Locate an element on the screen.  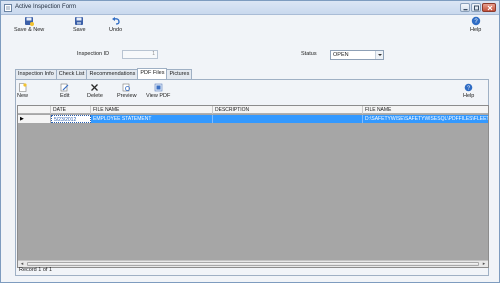
delete-label: Delete is located at coordinates (95, 96).